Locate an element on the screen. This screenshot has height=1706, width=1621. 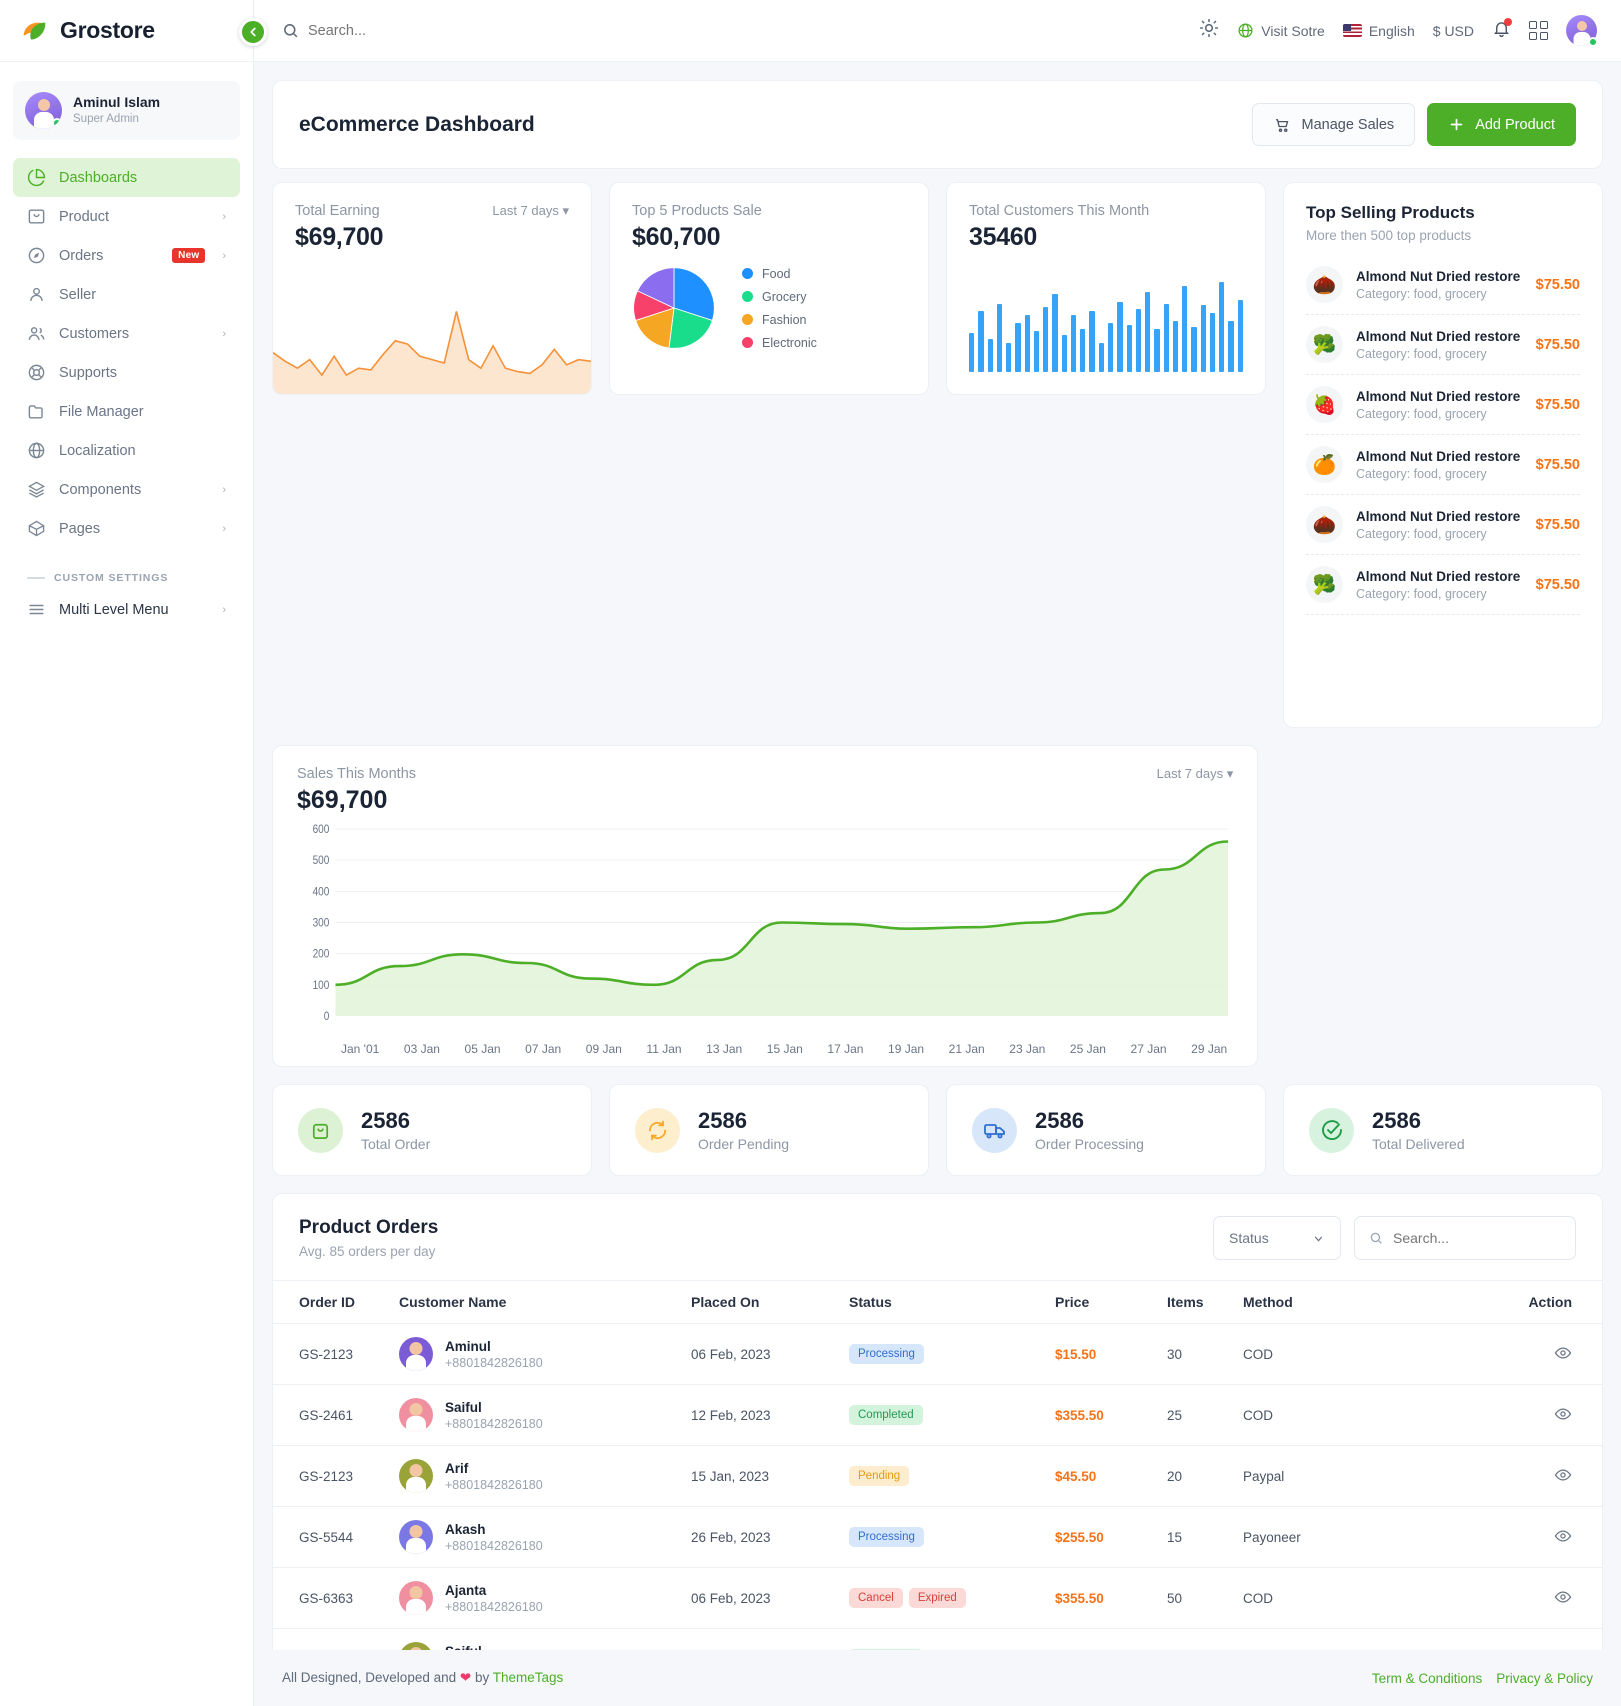
sidebar-item-localization: Localization is located at coordinates (126, 450).